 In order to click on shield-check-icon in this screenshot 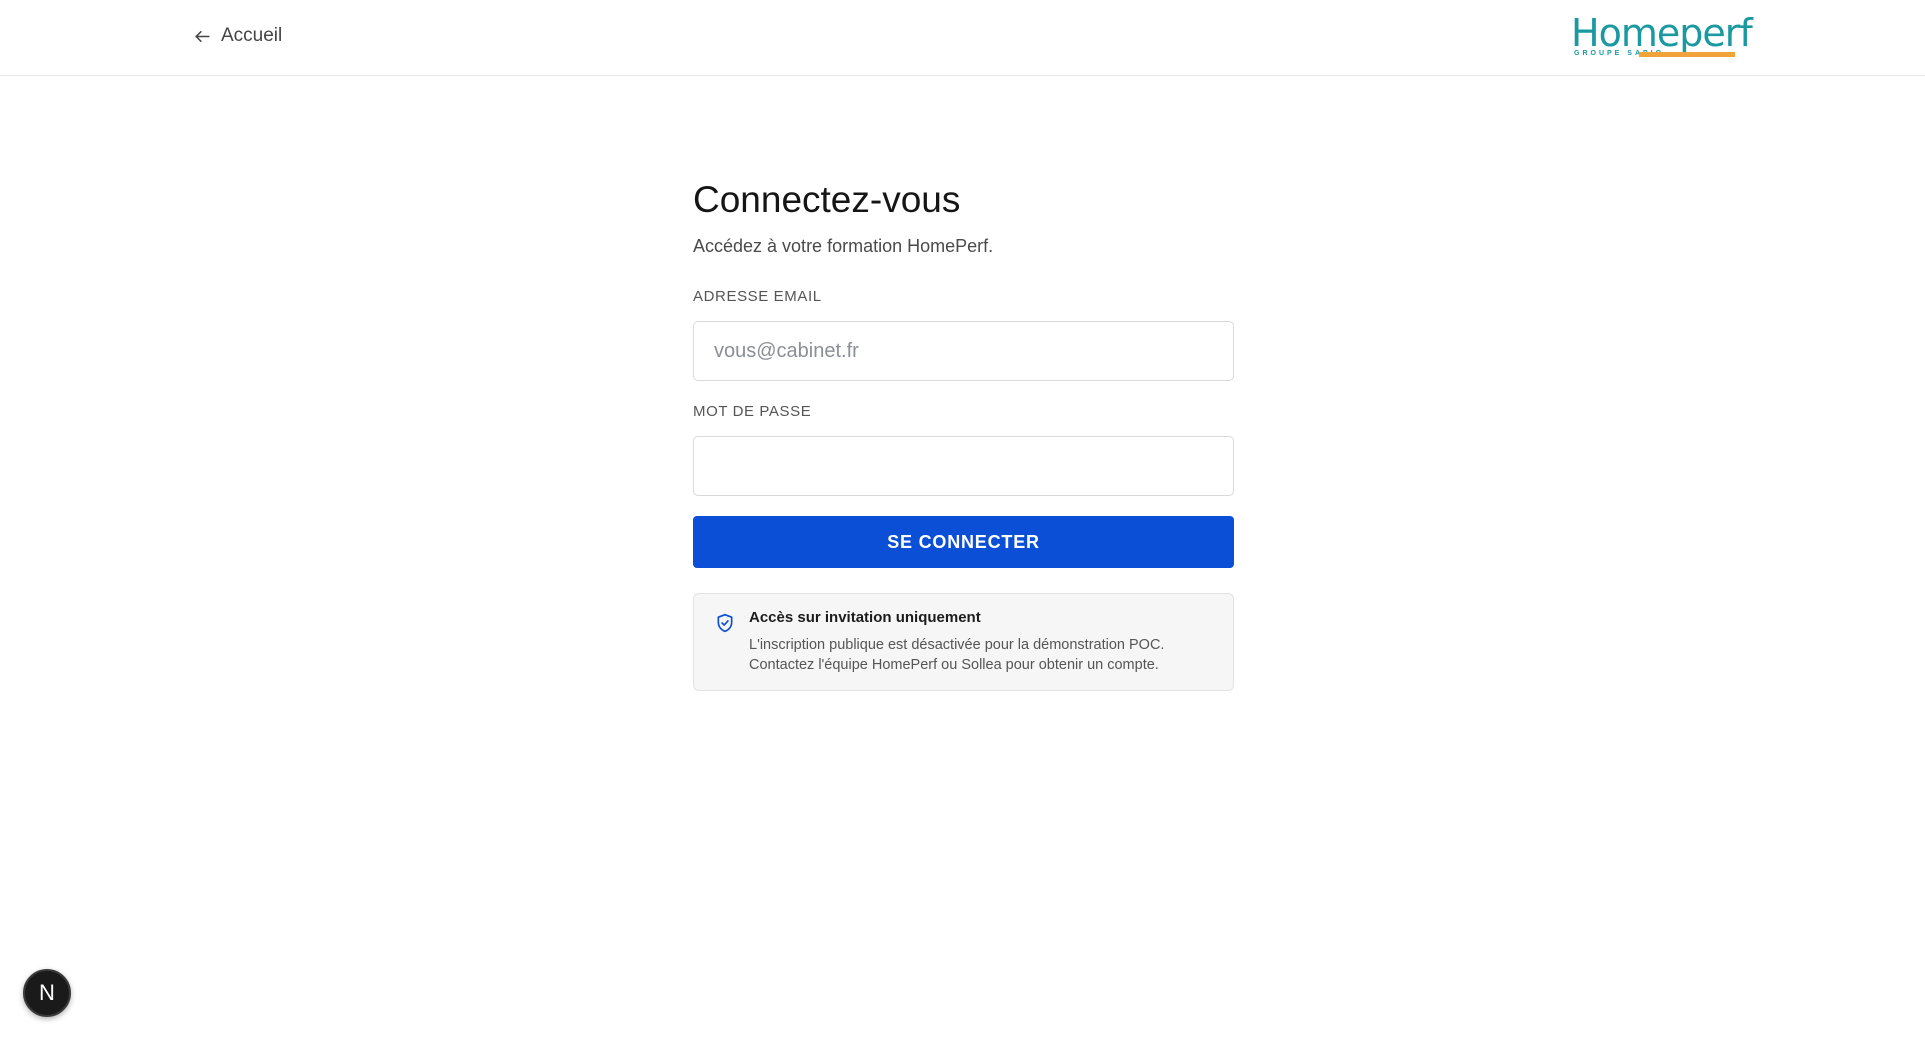, I will do `click(725, 623)`.